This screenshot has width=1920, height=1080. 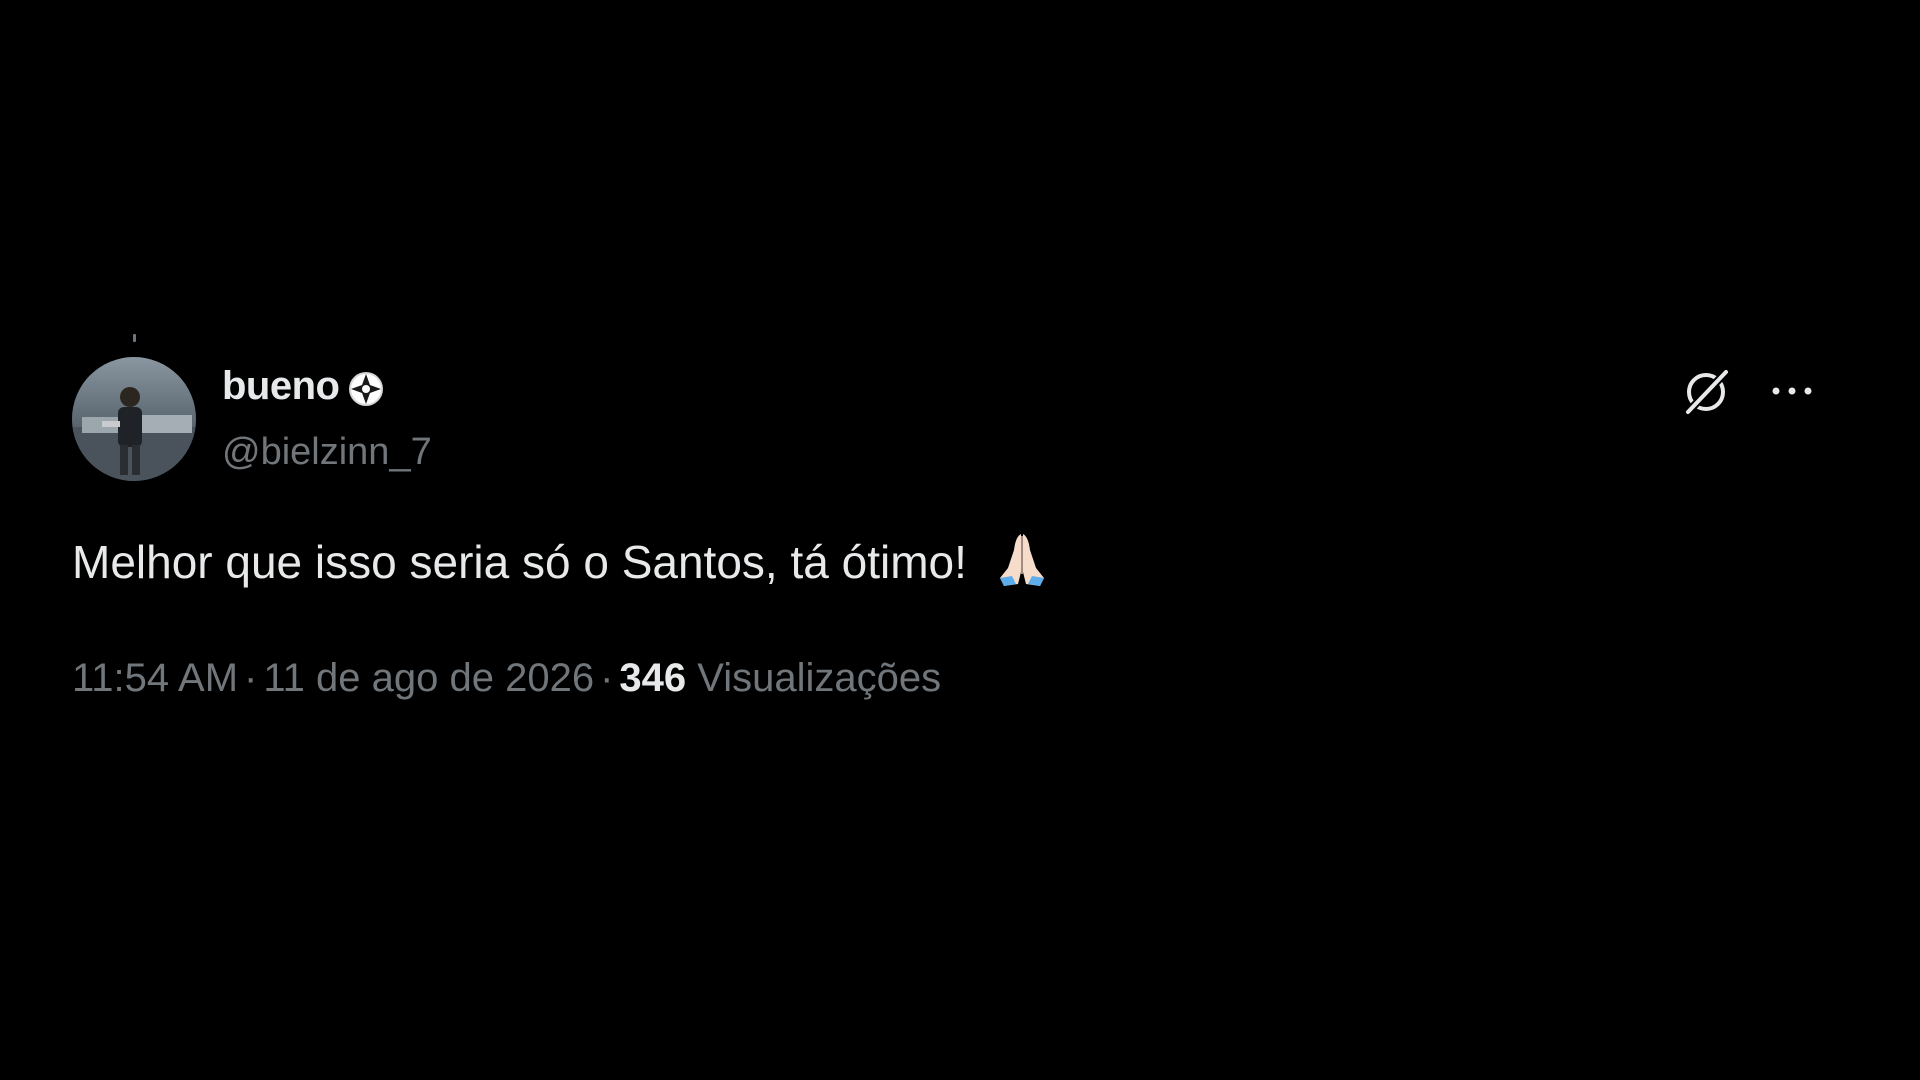 What do you see at coordinates (134, 419) in the screenshot?
I see `avatar` at bounding box center [134, 419].